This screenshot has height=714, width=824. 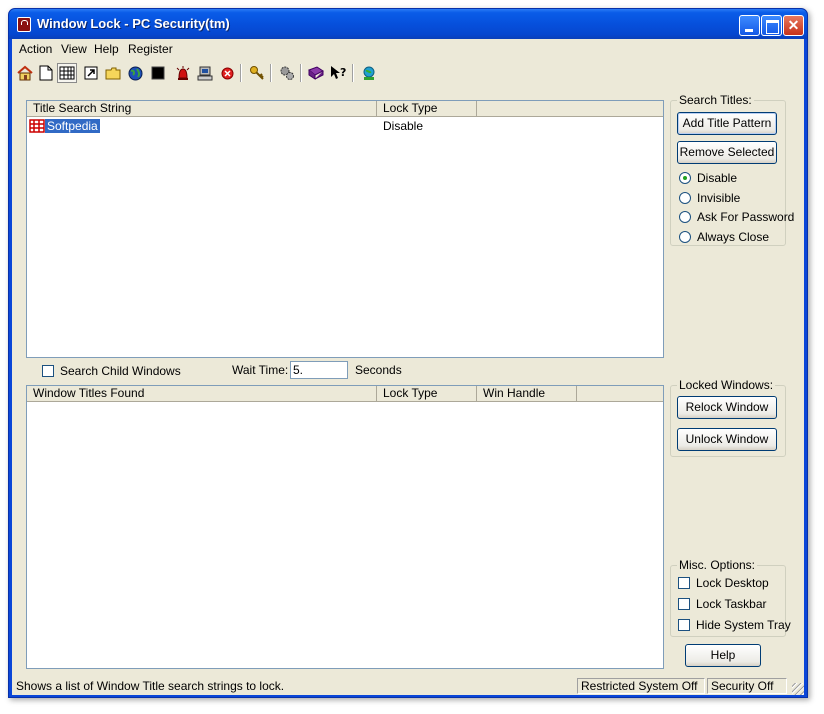 What do you see at coordinates (316, 73) in the screenshot?
I see `book-icon` at bounding box center [316, 73].